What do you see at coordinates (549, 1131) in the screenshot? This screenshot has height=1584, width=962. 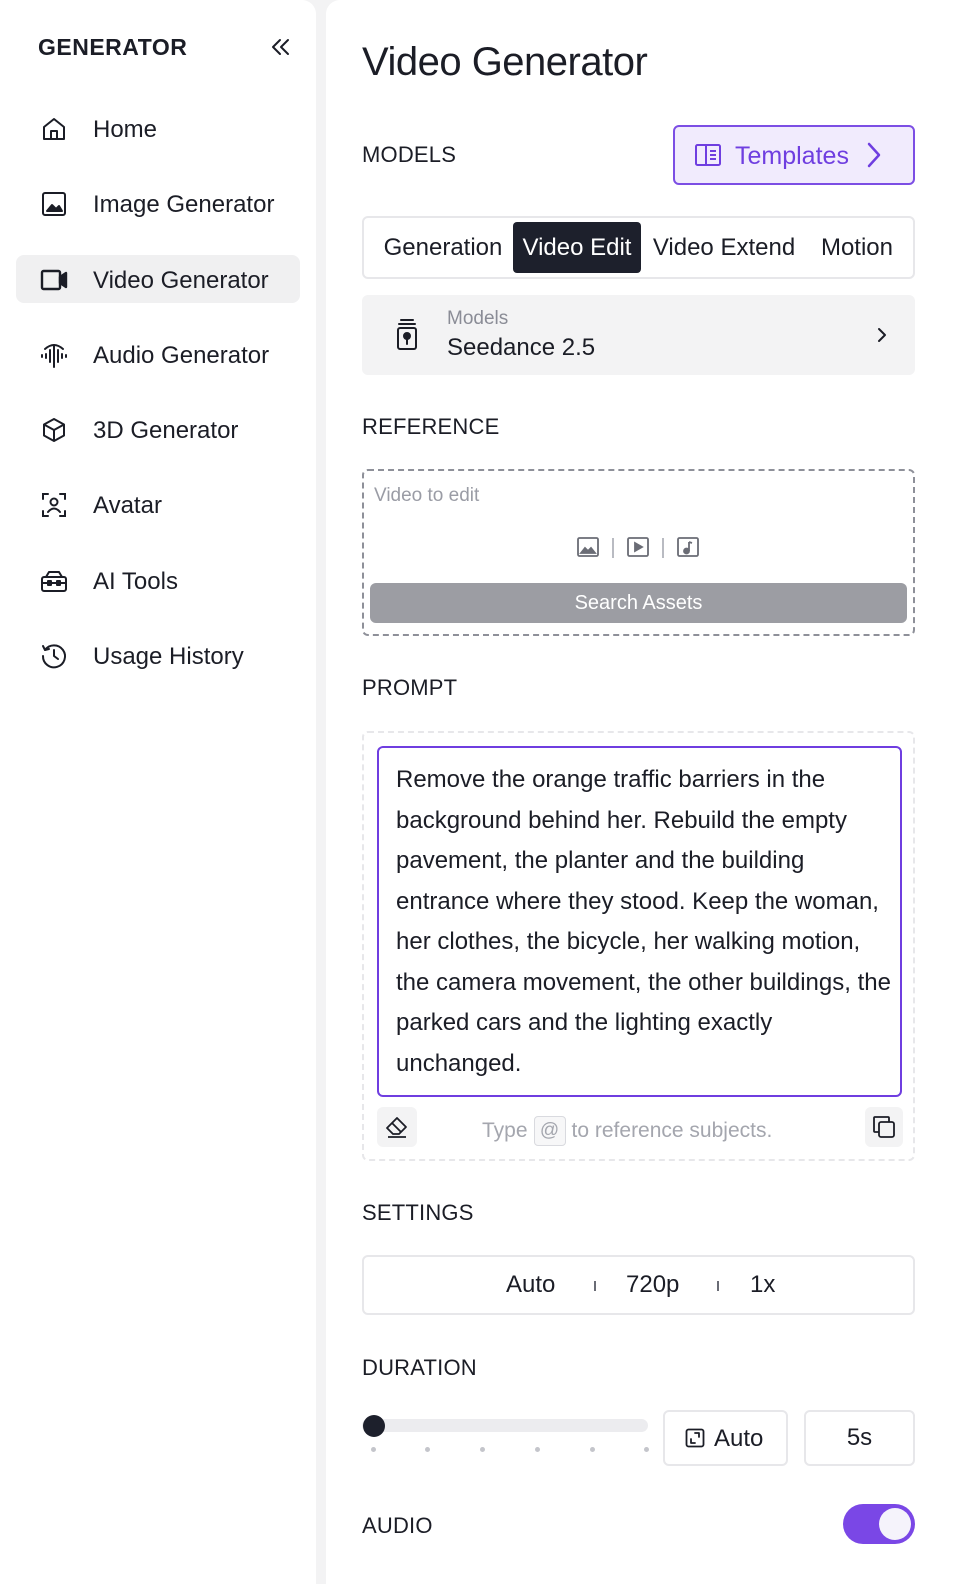 I see `at-key: @` at bounding box center [549, 1131].